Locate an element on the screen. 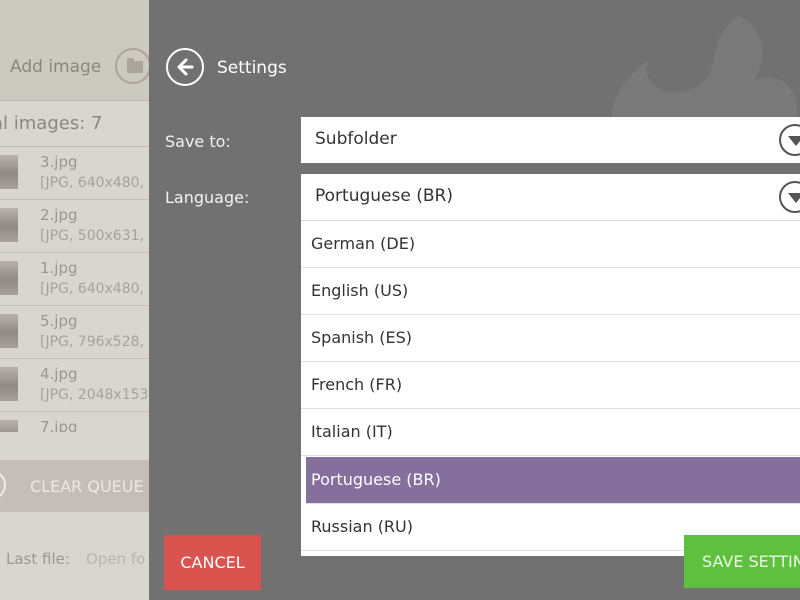  add-image-bar: Add image is located at coordinates (75, 50).